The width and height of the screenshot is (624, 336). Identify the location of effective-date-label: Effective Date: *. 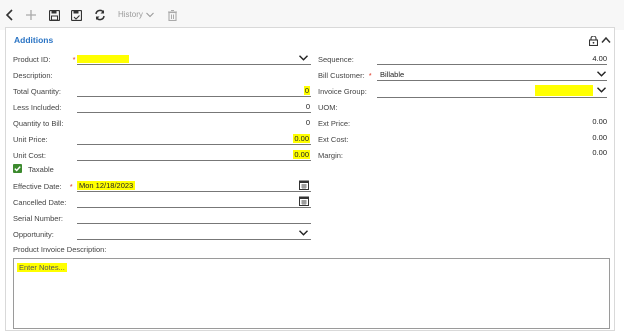
(43, 186).